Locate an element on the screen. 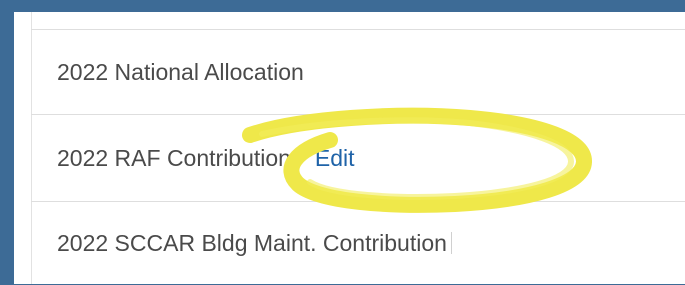  raf-contribution-label: 2022 RAF Contribution** is located at coordinates (183, 158).